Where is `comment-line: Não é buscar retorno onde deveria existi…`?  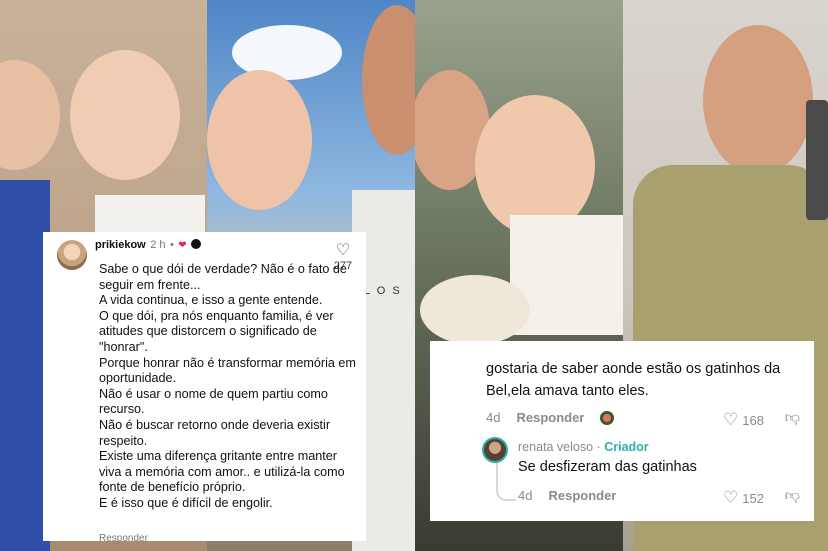 comment-line: Não é buscar retorno onde deveria existi… is located at coordinates (215, 432).